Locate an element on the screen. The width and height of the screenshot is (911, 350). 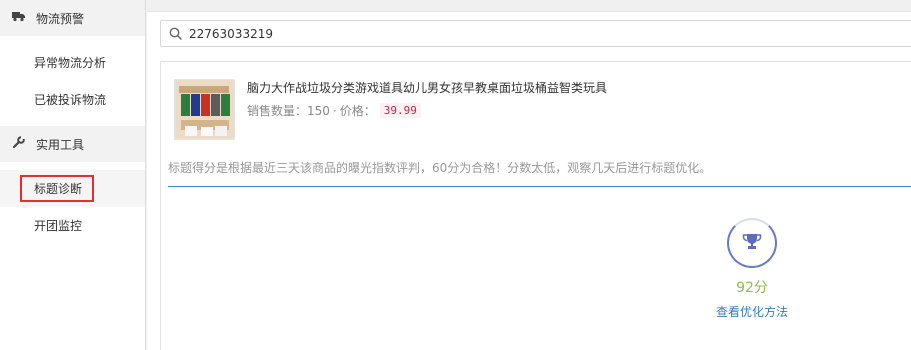
score-block: 92分 查看优化方法 is located at coordinates (752, 269).